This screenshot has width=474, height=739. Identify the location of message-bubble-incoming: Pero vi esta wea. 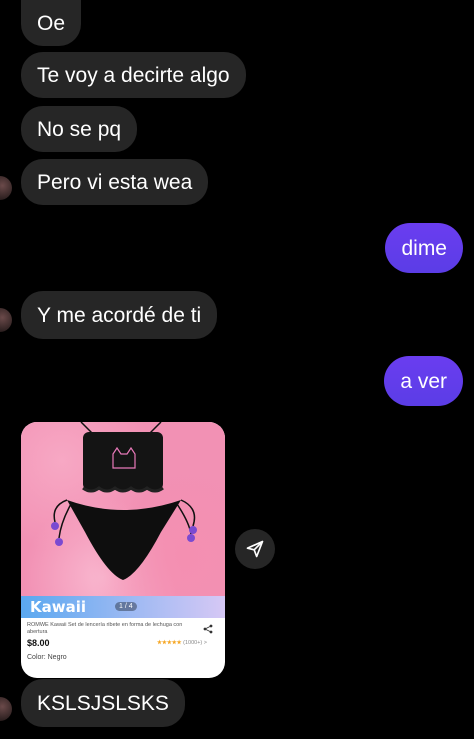
(115, 182).